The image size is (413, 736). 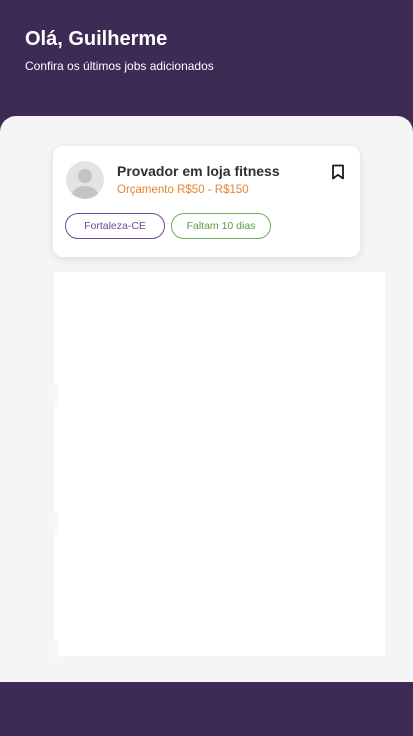 I want to click on user-avatar-icon, so click(x=85, y=180).